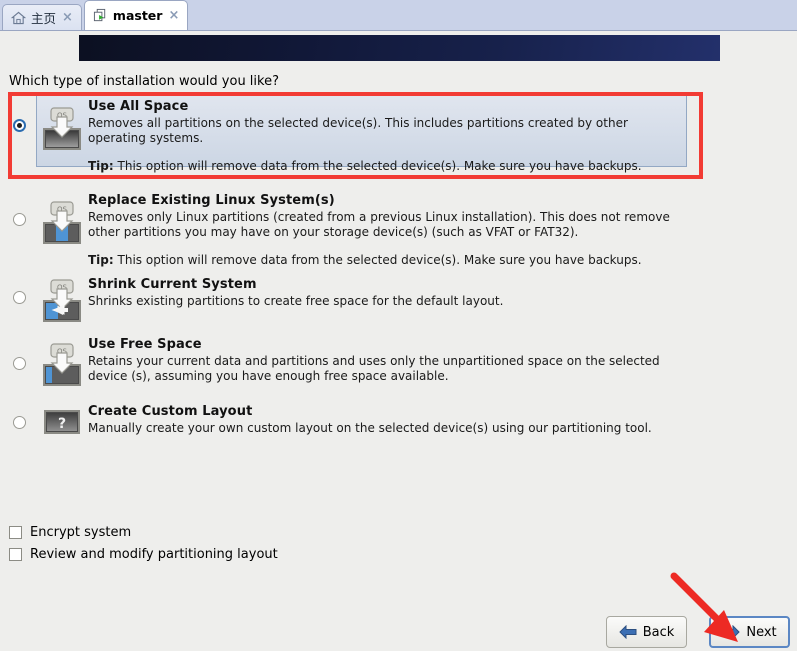 This screenshot has width=797, height=651. I want to click on vm-console-icon, so click(100, 15).